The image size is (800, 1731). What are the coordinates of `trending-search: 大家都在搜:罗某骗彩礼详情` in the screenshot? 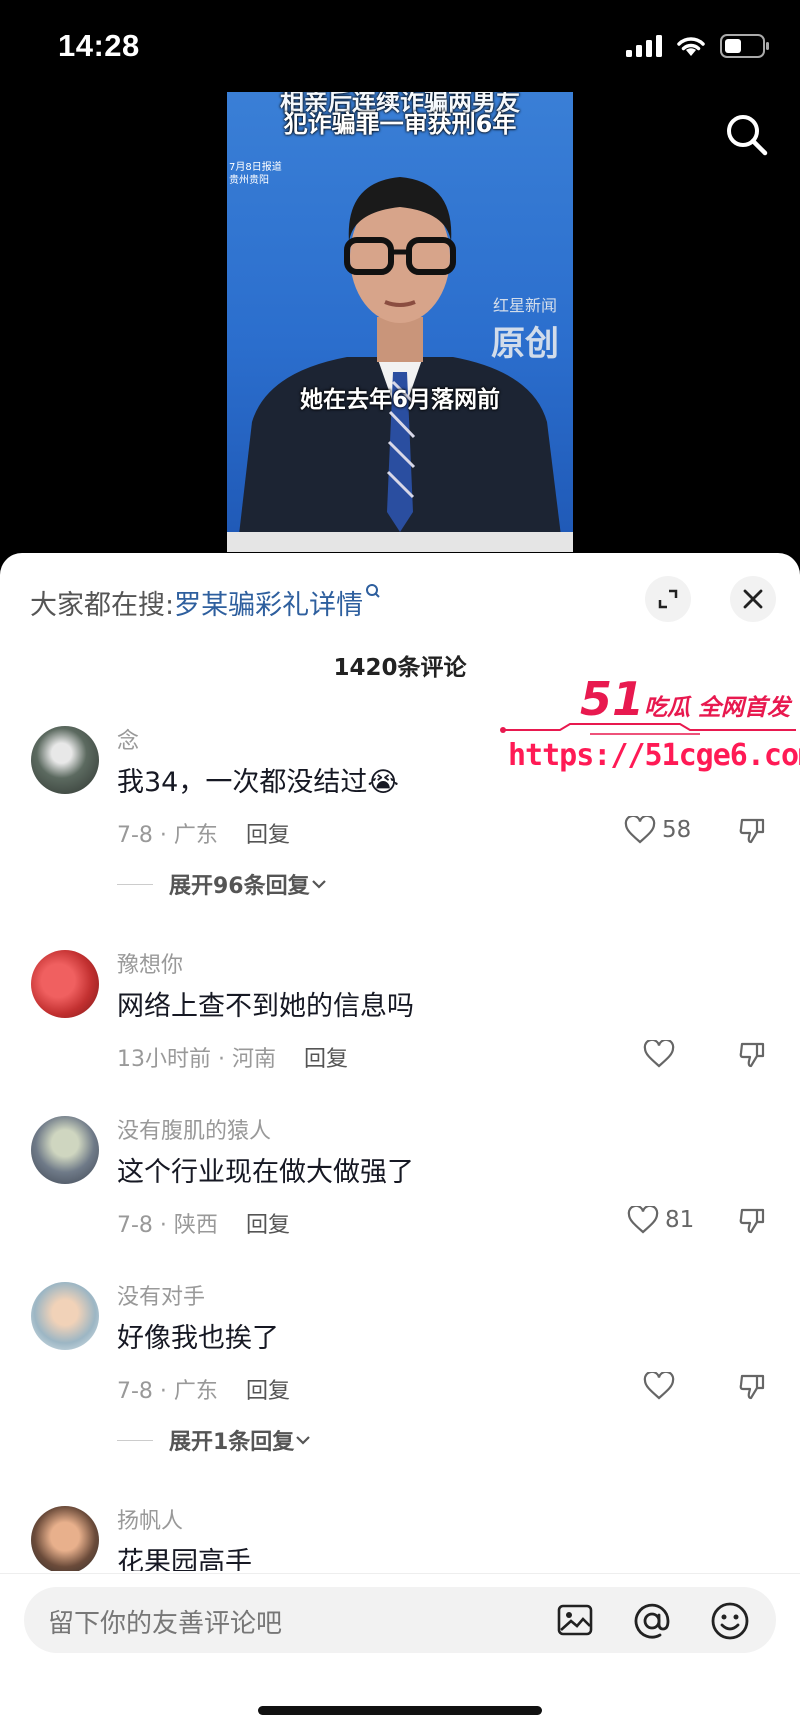 It's located at (205, 602).